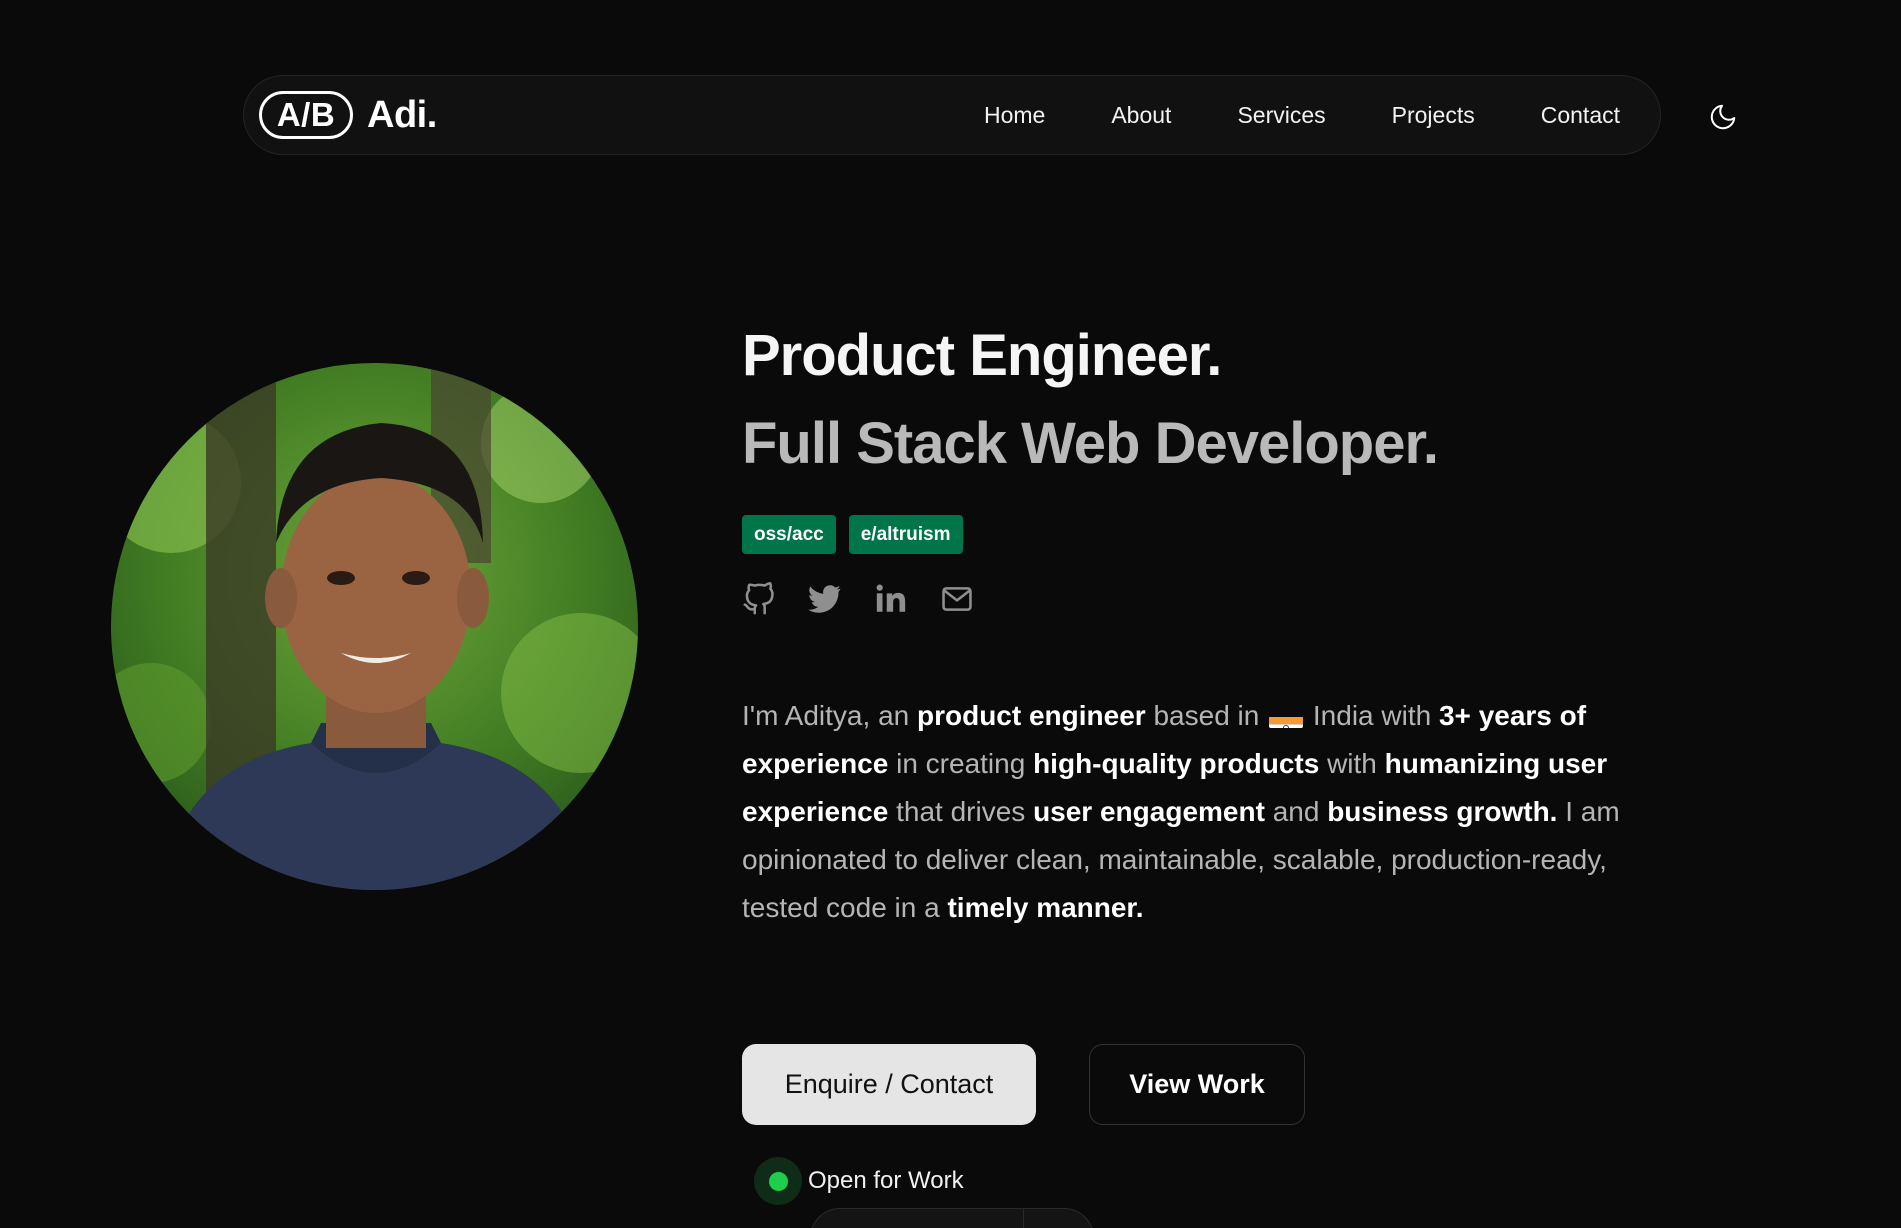 The height and width of the screenshot is (1228, 1901). Describe the element at coordinates (905, 534) in the screenshot. I see `tag-e-altruism: e/altruism` at that location.